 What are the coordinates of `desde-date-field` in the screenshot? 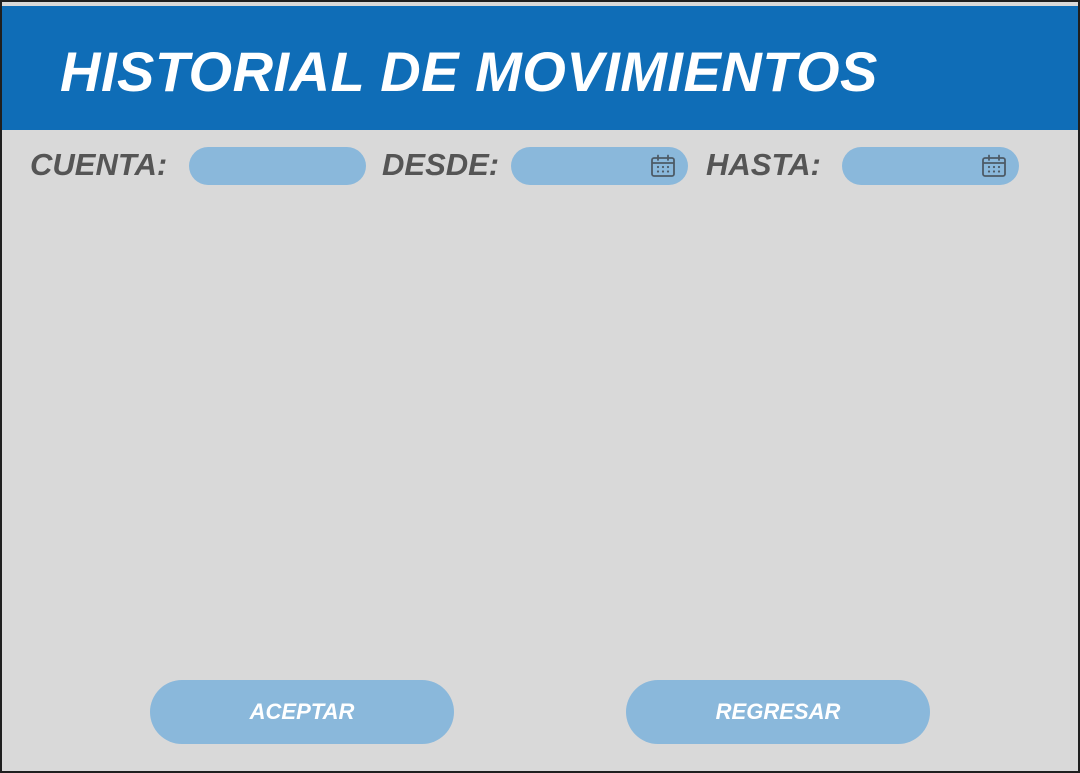 It's located at (599, 166).